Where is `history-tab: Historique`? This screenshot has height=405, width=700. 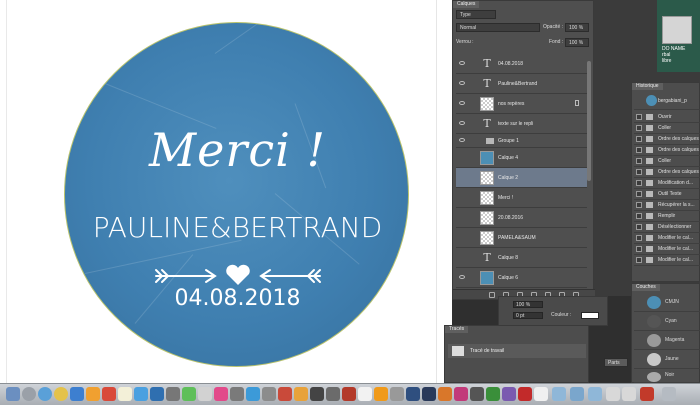
history-tab: Historique is located at coordinates (647, 86).